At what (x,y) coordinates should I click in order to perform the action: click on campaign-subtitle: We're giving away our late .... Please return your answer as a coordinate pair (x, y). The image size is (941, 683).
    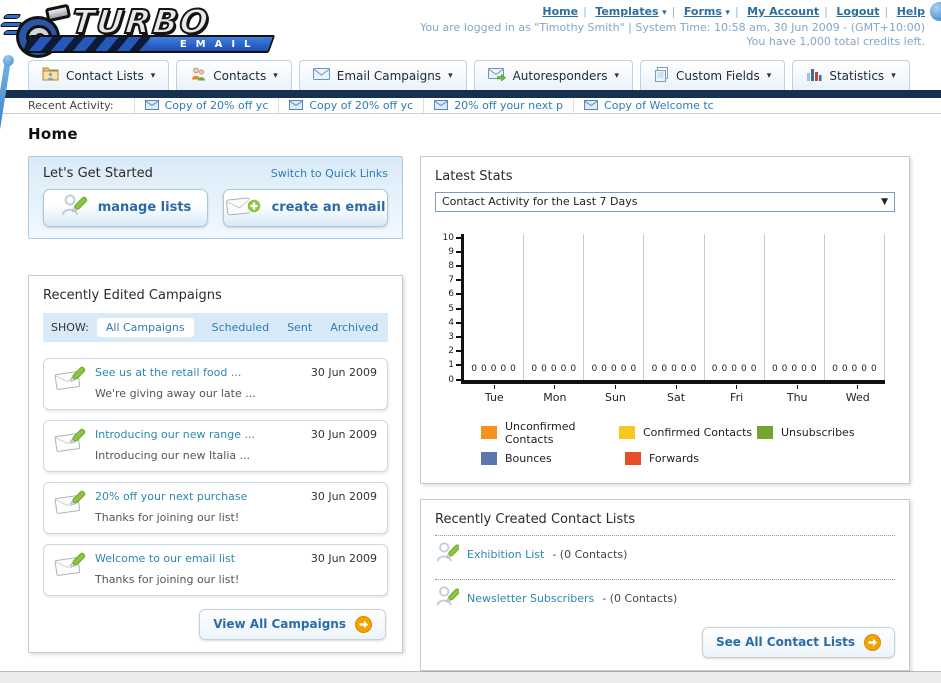
    Looking at the image, I should click on (175, 393).